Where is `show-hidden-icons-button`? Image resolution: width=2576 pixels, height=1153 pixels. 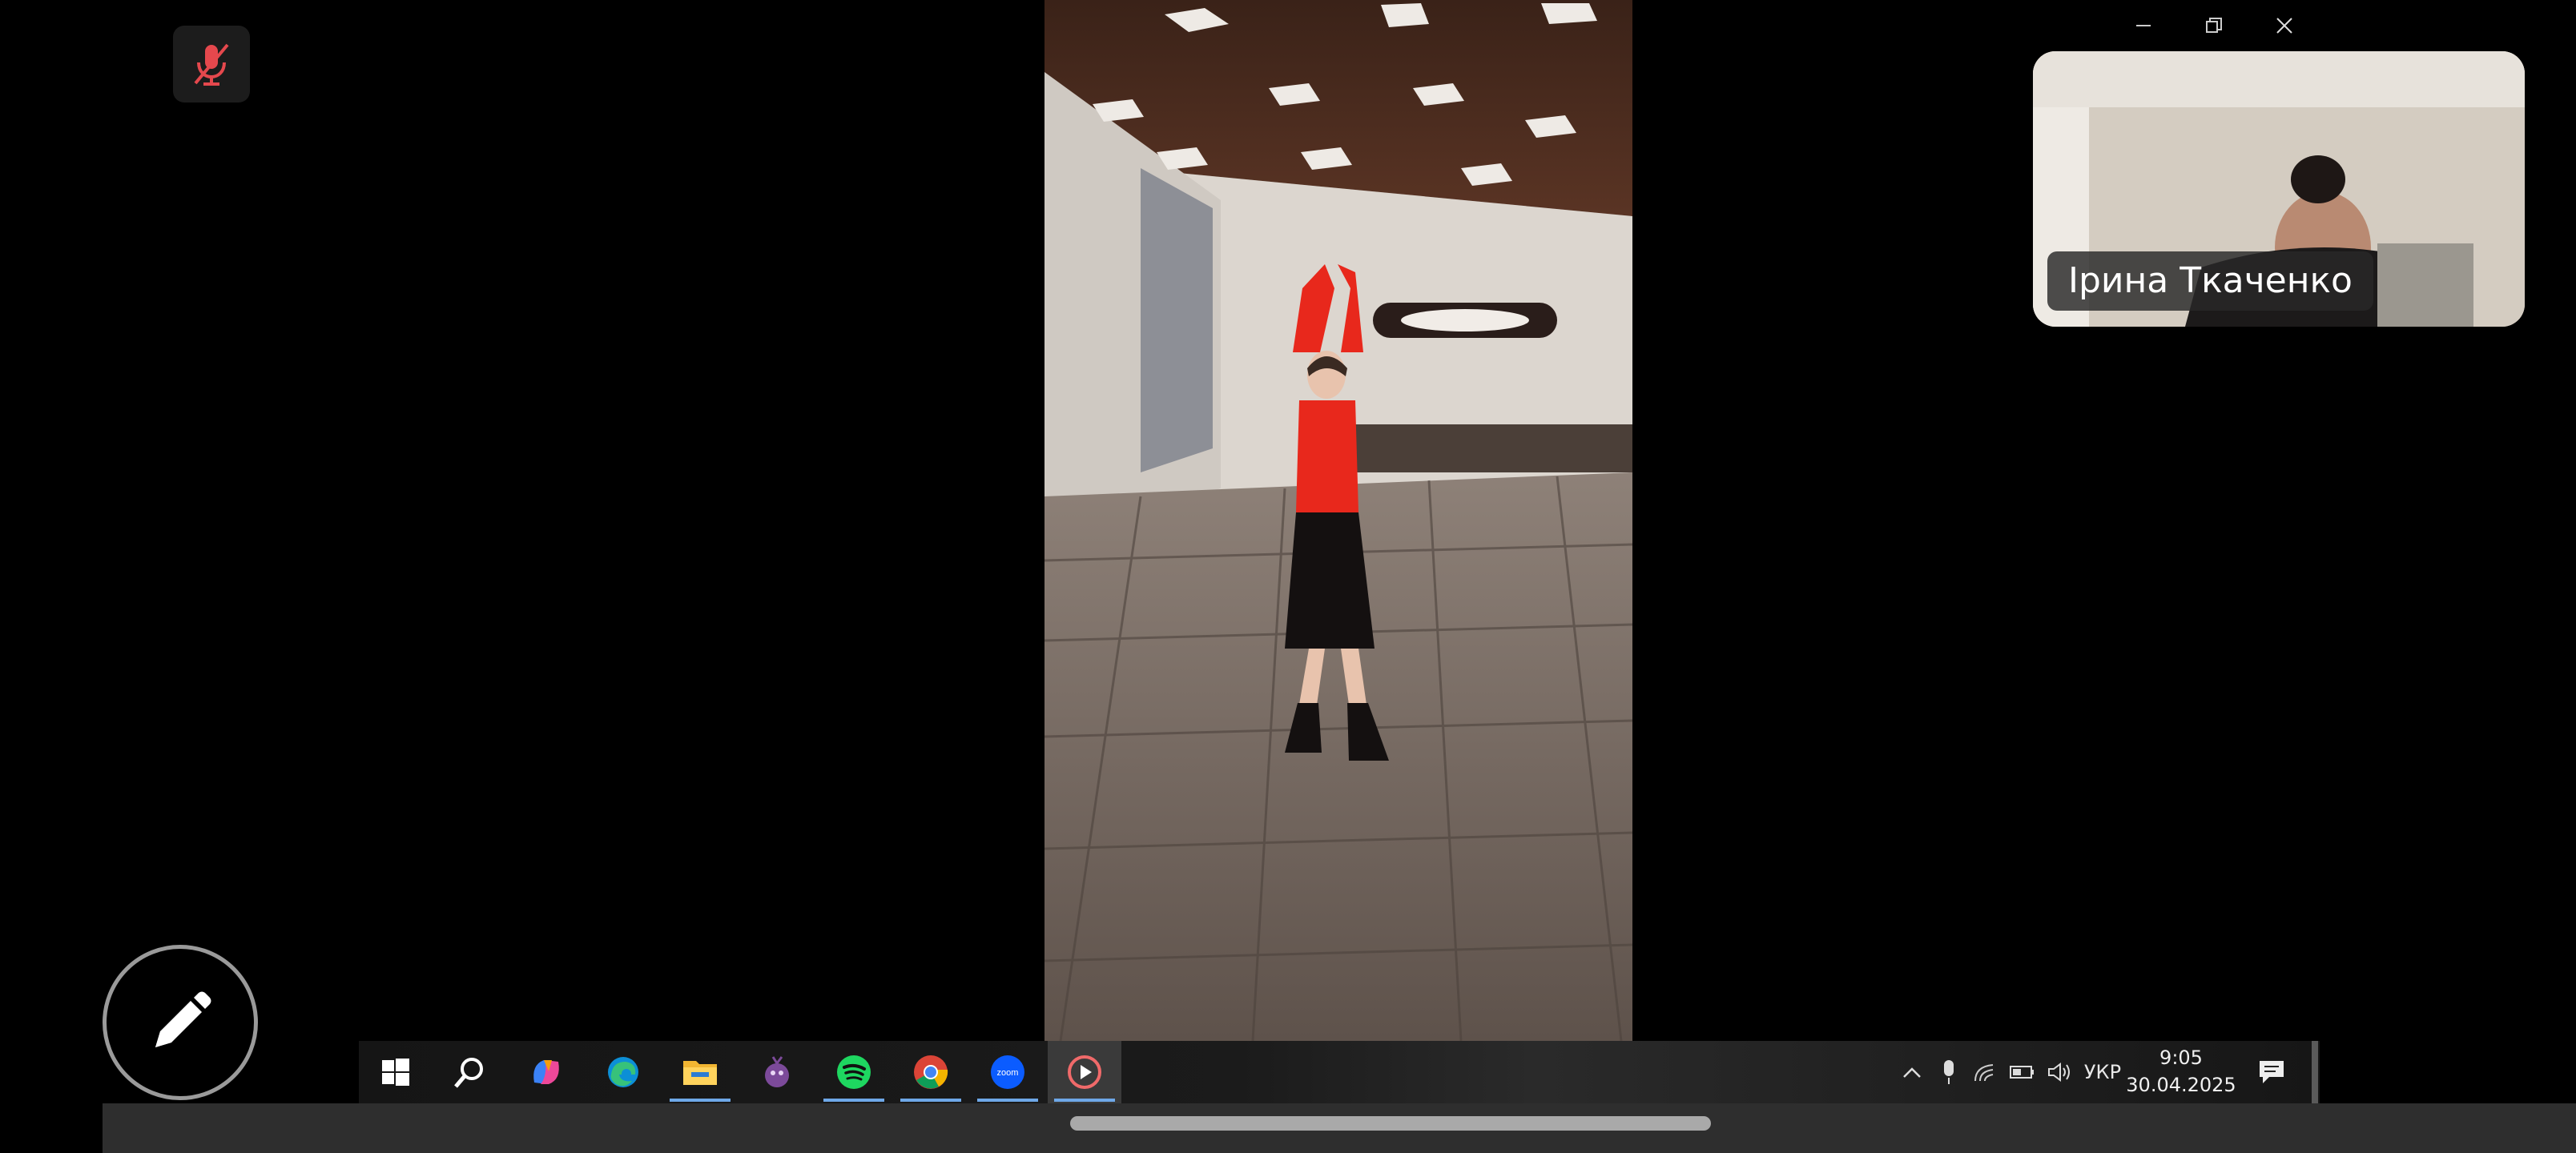 show-hidden-icons-button is located at coordinates (1912, 1072).